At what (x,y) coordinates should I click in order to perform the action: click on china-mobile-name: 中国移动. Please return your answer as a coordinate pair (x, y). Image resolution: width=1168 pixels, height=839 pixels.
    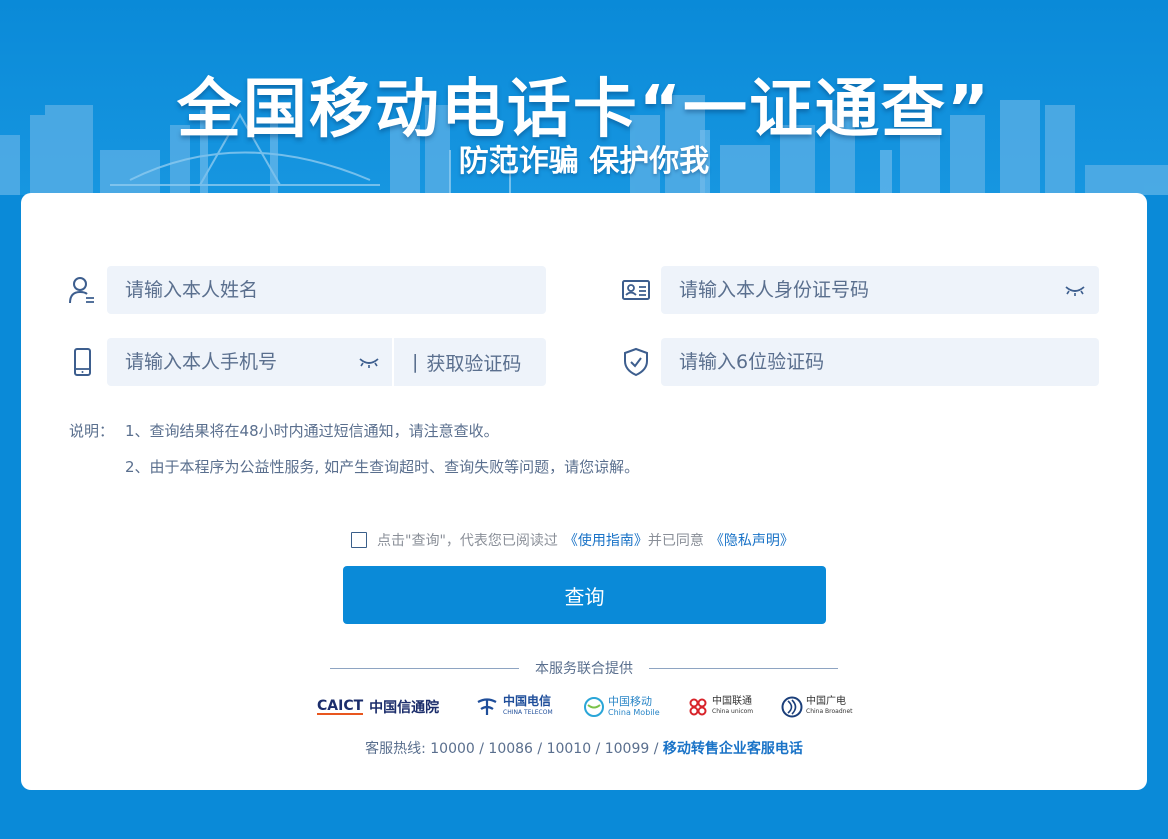
    Looking at the image, I should click on (630, 701).